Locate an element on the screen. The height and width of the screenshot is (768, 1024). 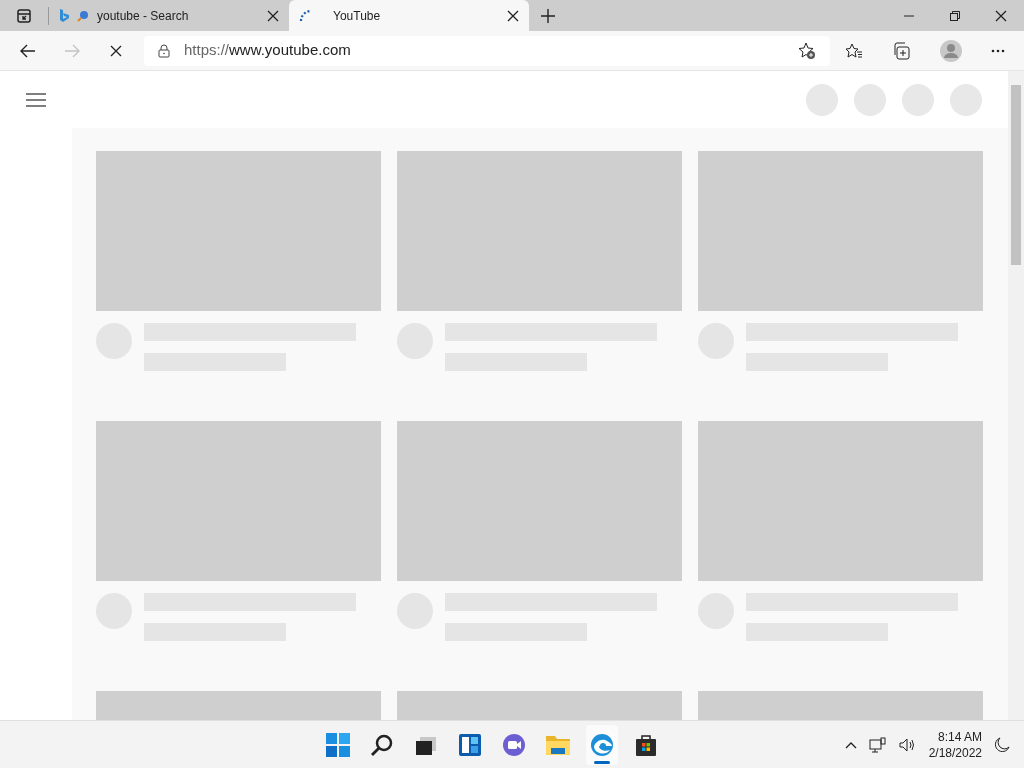
profile-avatar-icon is located at coordinates (950, 50).